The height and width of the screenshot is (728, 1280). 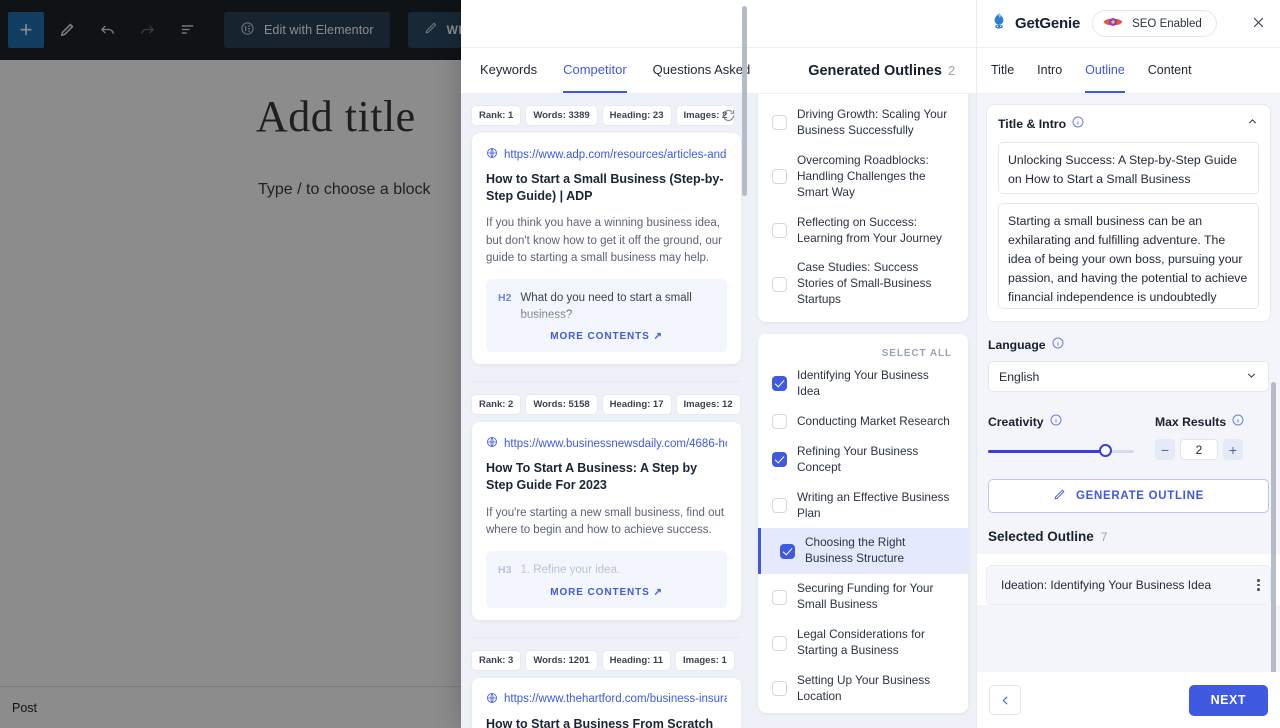 I want to click on tab-intro: Intro, so click(x=1049, y=70).